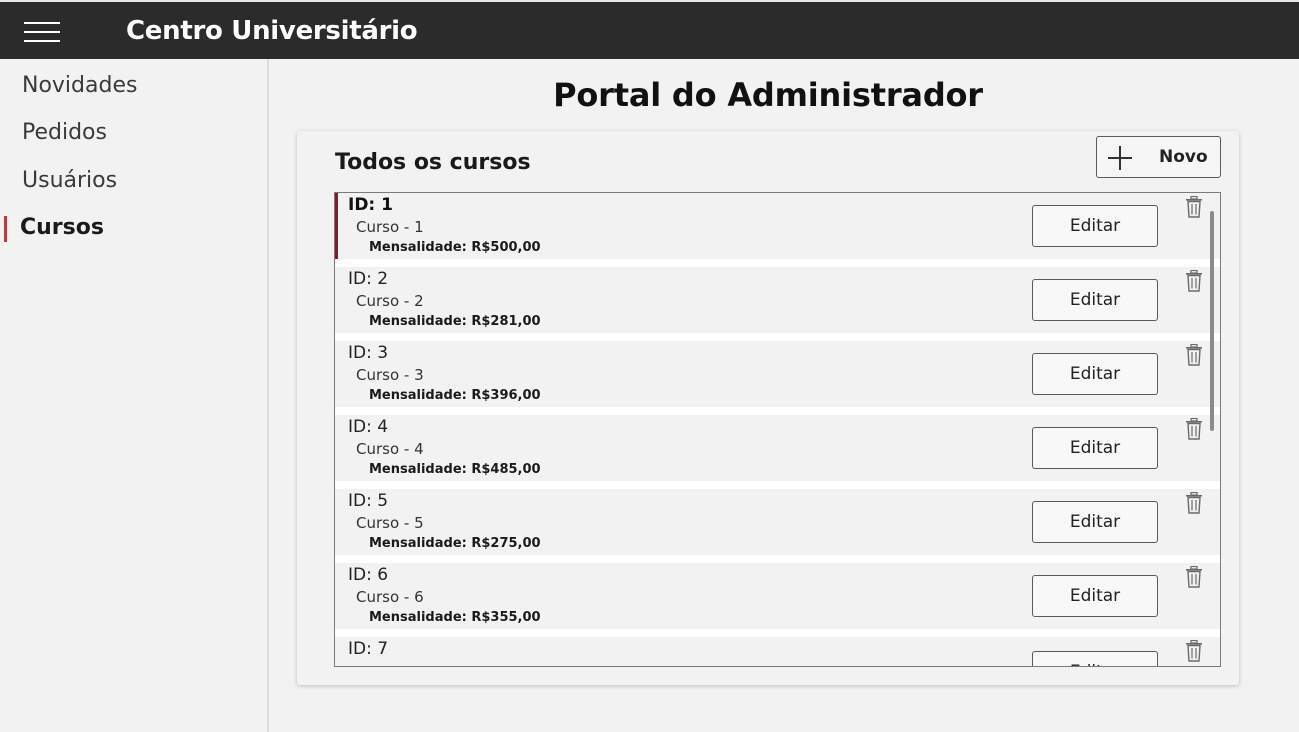 Image resolution: width=1299 pixels, height=732 pixels. Describe the element at coordinates (5, 229) in the screenshot. I see `active-indicator` at that location.